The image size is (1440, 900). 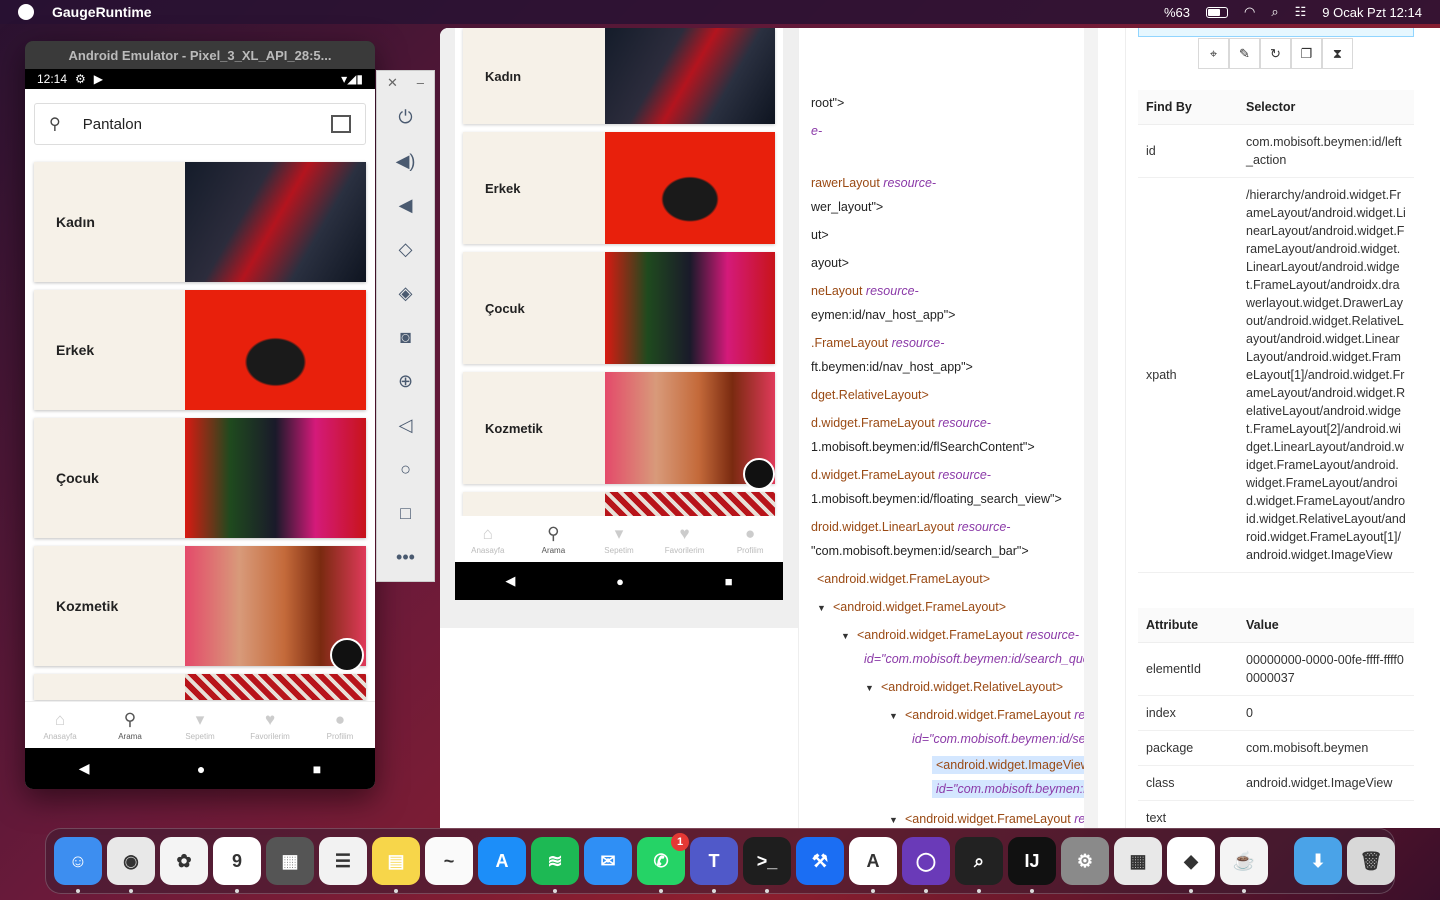 What do you see at coordinates (78, 865) in the screenshot?
I see `finder-icon: ☺` at bounding box center [78, 865].